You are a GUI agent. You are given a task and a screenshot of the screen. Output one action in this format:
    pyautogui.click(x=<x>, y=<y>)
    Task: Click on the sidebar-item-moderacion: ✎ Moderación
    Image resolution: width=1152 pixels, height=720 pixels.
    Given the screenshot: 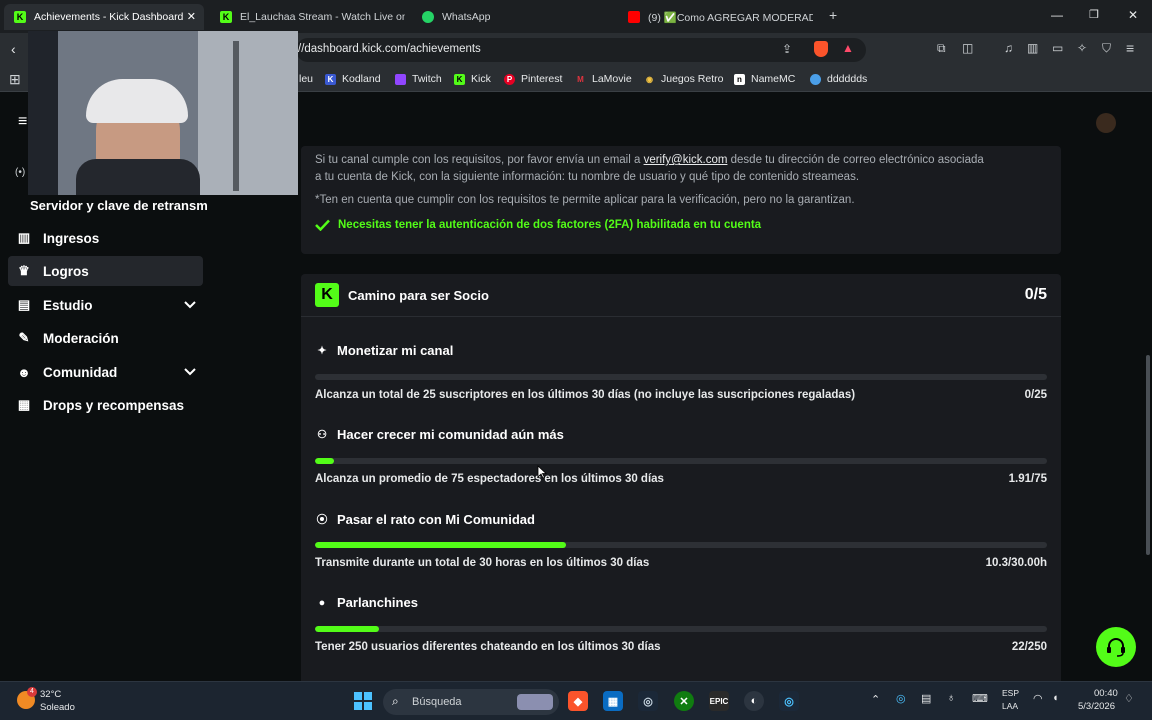 What is the action you would take?
    pyautogui.click(x=105, y=338)
    